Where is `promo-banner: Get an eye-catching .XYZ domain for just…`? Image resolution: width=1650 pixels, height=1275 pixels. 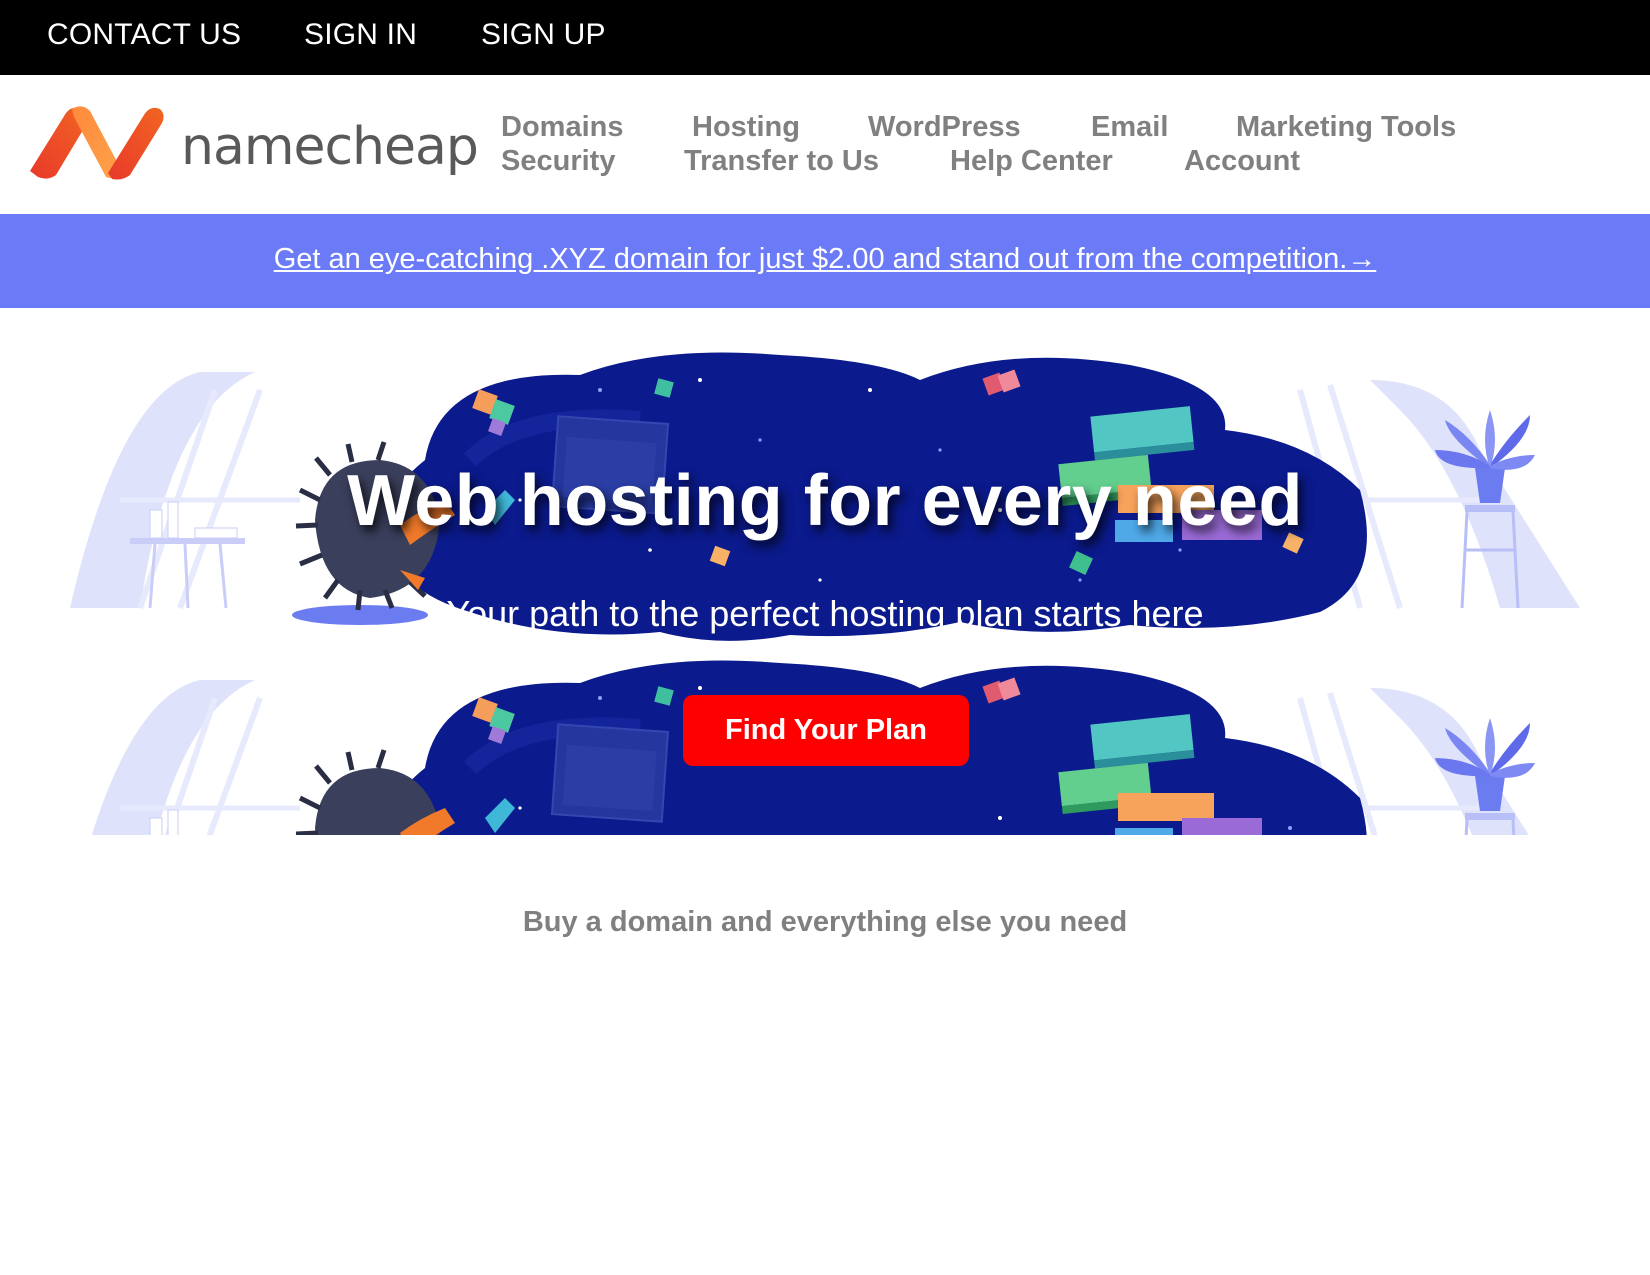
promo-banner: Get an eye-catching .XYZ domain for just… is located at coordinates (825, 261).